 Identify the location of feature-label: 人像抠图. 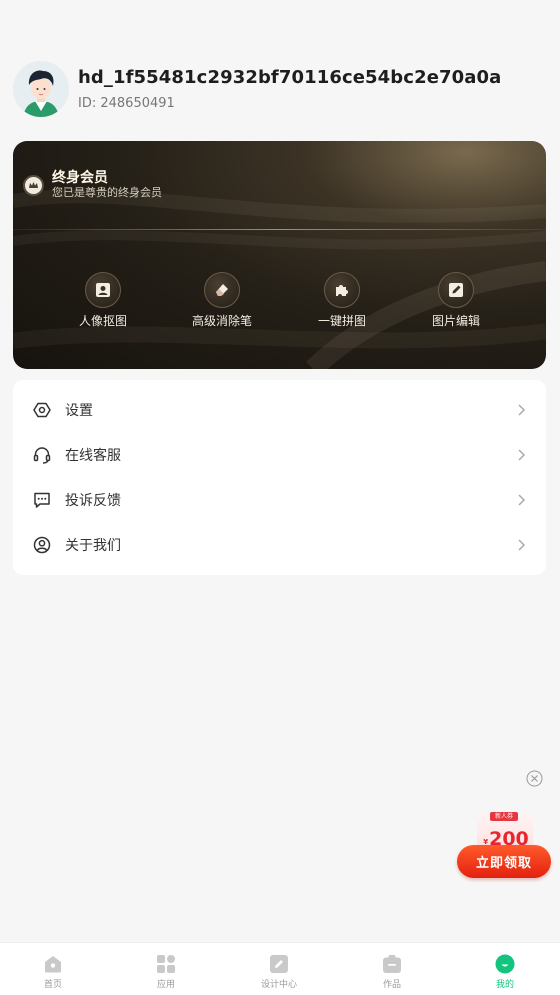
(102, 321).